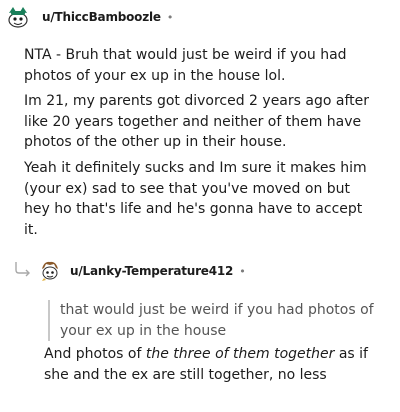 The image size is (400, 412). What do you see at coordinates (101, 17) in the screenshot?
I see `username: u/ThiccBamboozle` at bounding box center [101, 17].